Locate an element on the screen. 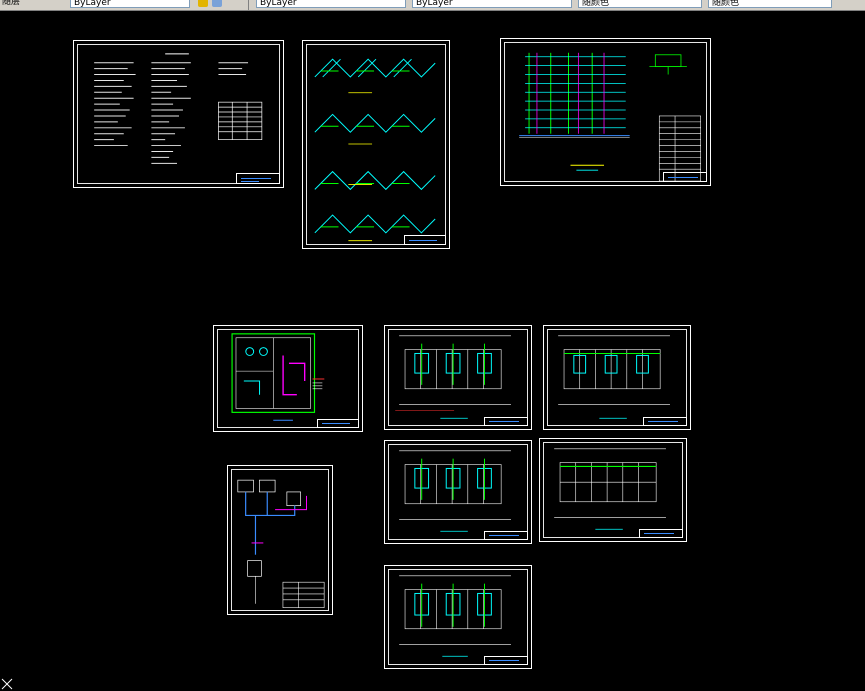  ucs-icon is located at coordinates (7, 684).